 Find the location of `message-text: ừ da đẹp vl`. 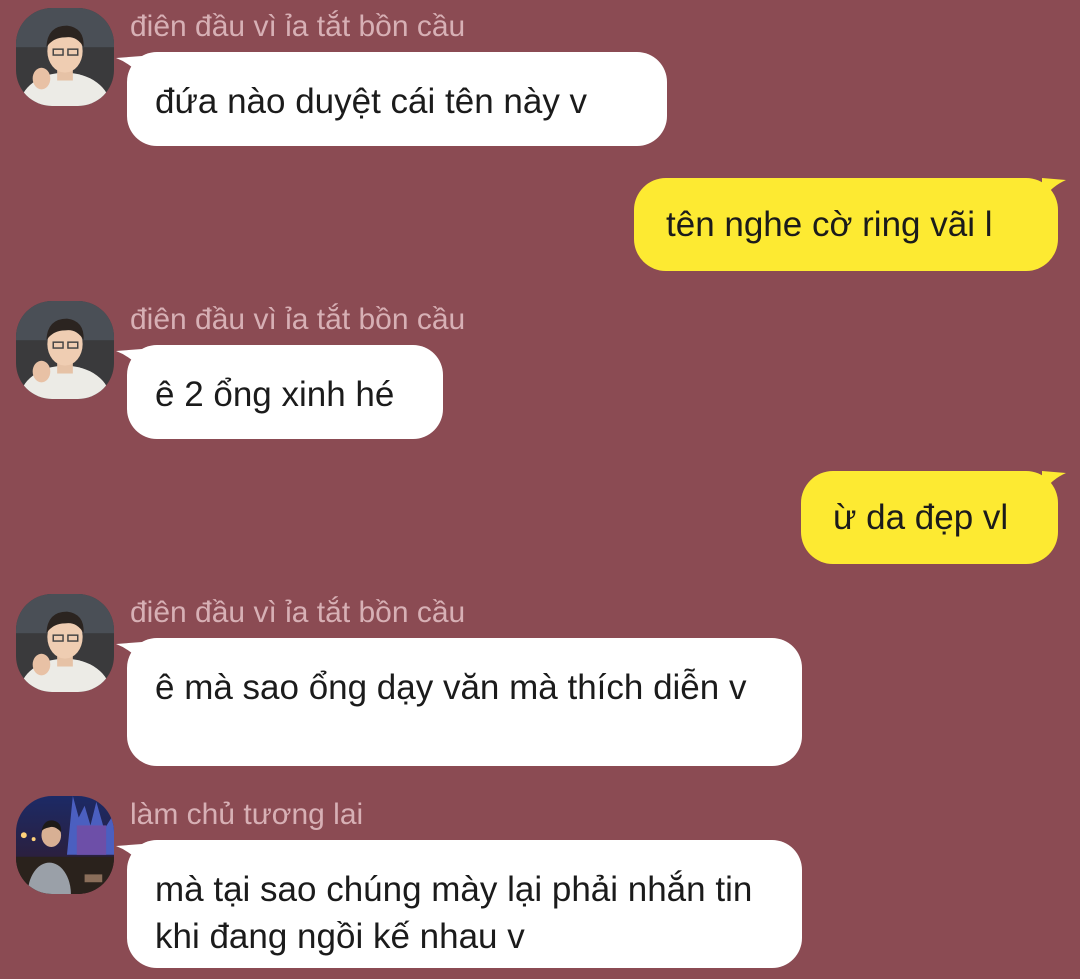

message-text: ừ da đẹp vl is located at coordinates (921, 517).